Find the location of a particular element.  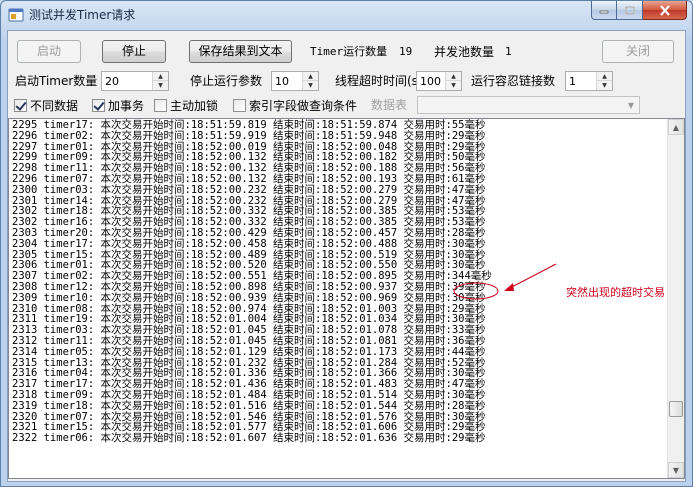

highlight-ellipse is located at coordinates (476, 291).